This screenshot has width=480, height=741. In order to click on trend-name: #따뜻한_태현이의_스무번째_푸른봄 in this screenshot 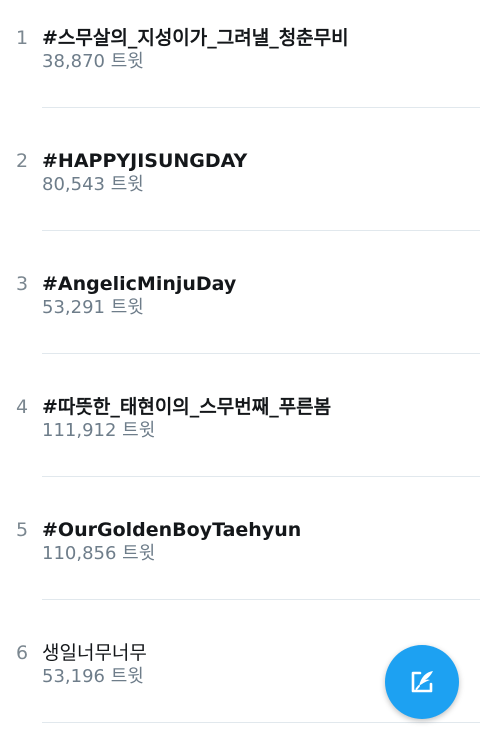, I will do `click(187, 407)`.